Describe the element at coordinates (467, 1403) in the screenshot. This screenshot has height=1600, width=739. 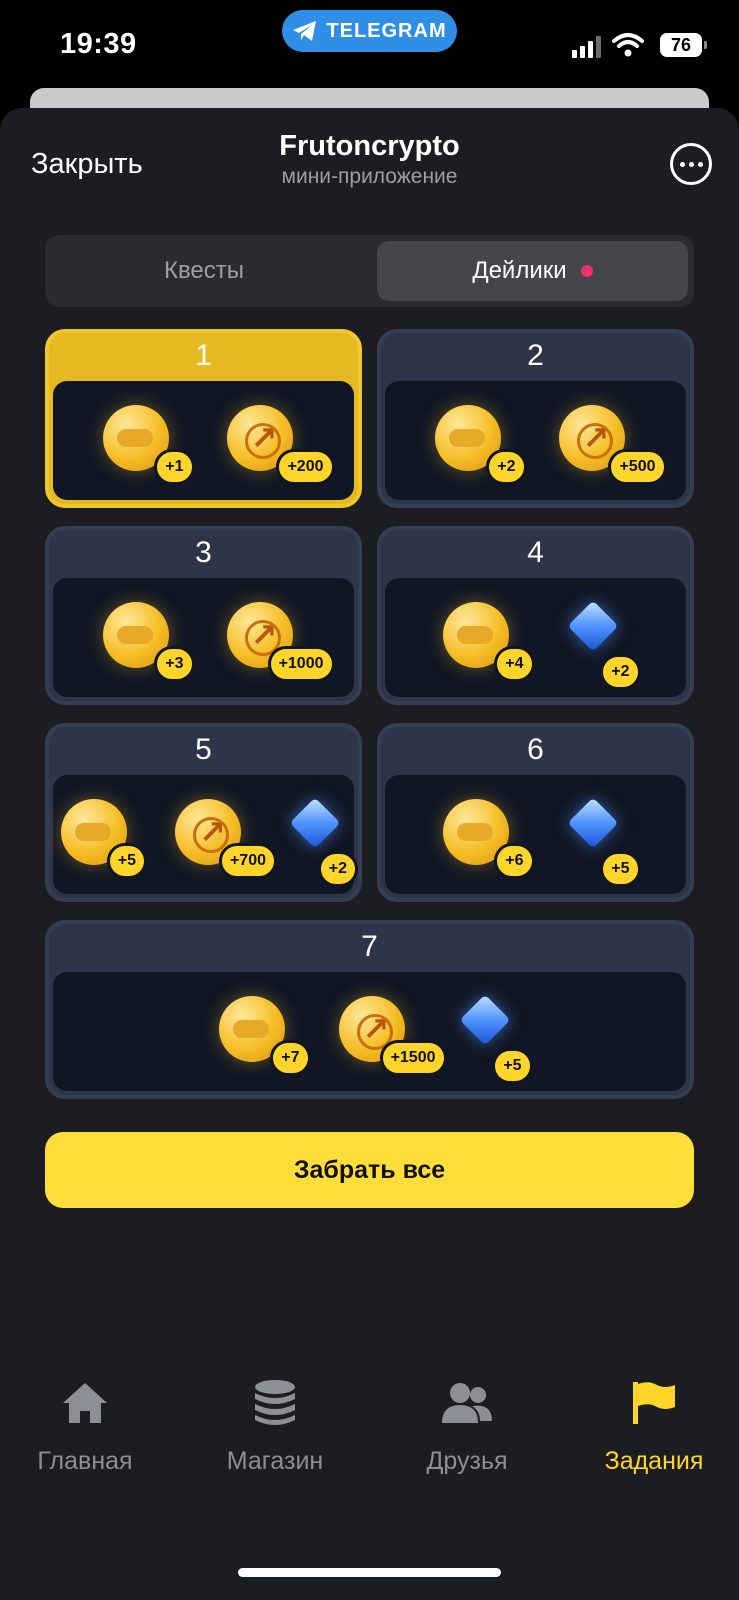
I see `friends-icon` at that location.